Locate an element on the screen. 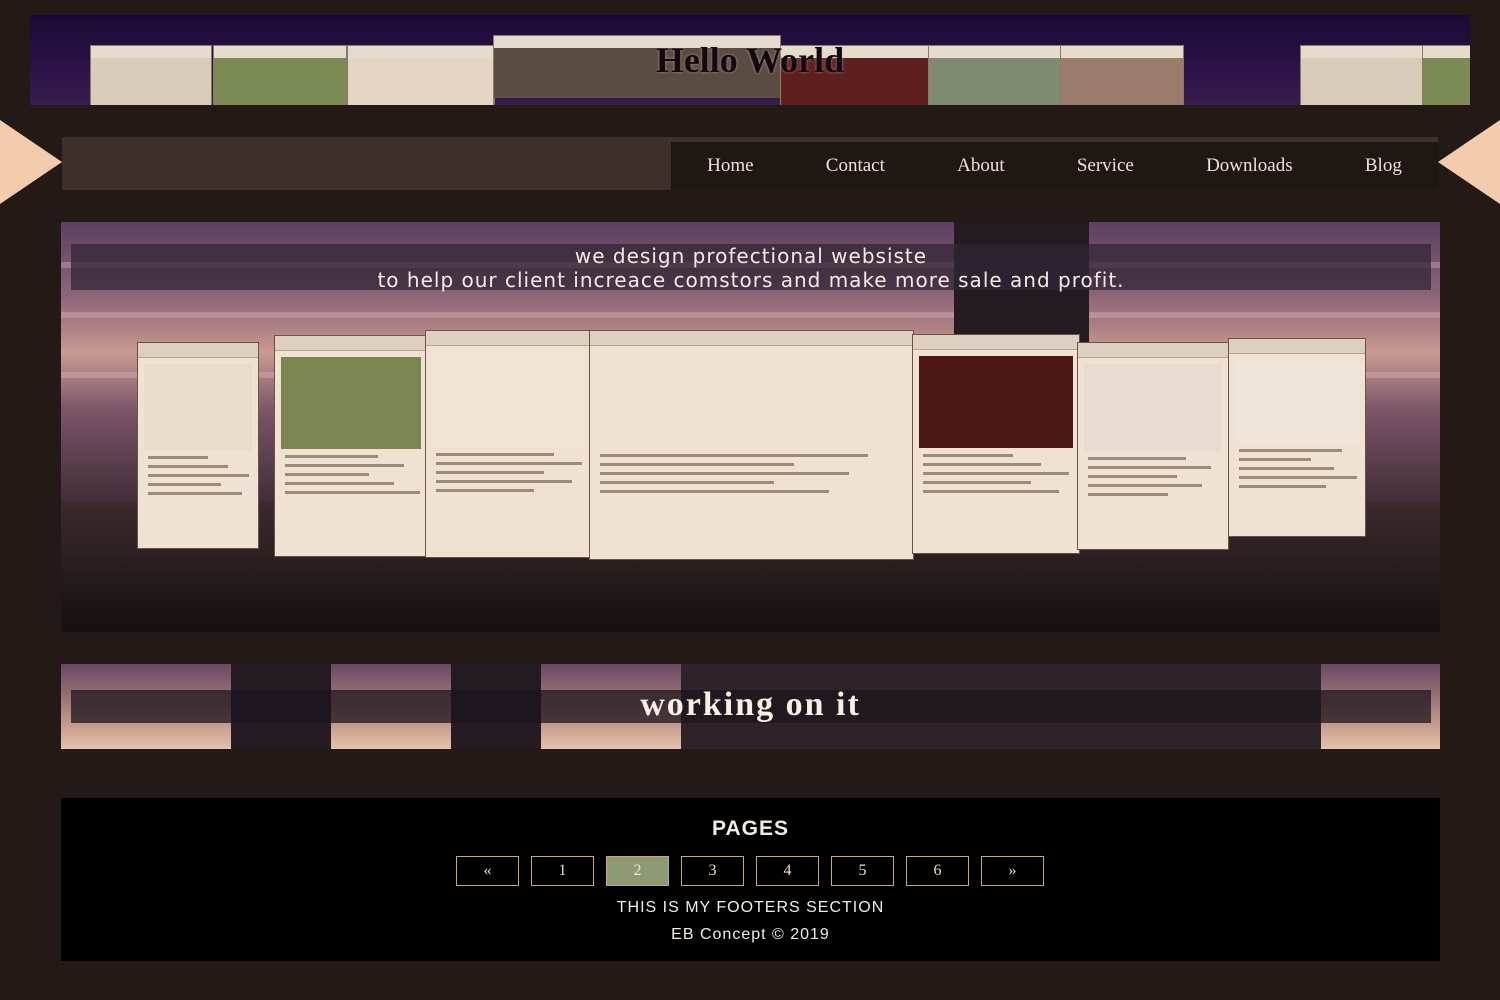 Image resolution: width=1500 pixels, height=1000 pixels. page-2-button: 2 is located at coordinates (637, 871).